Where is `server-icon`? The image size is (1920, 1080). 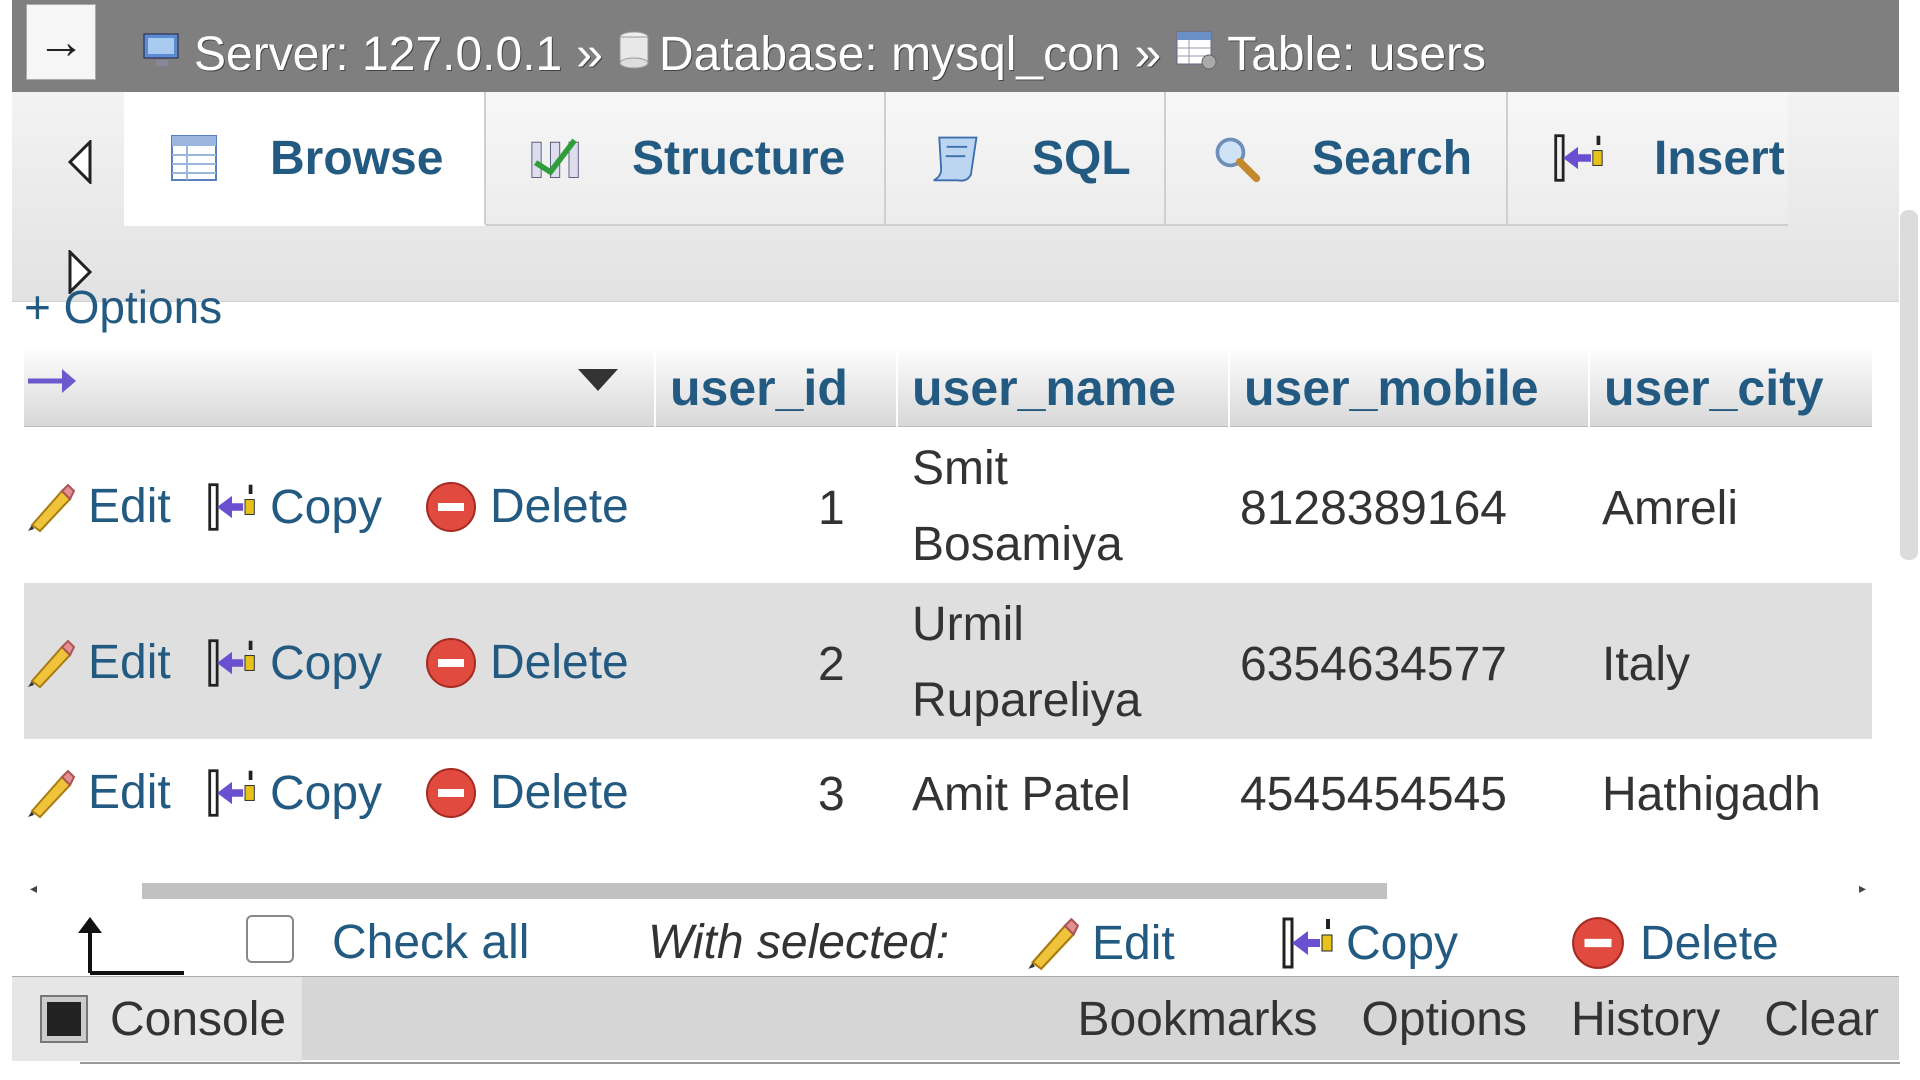 server-icon is located at coordinates (164, 54).